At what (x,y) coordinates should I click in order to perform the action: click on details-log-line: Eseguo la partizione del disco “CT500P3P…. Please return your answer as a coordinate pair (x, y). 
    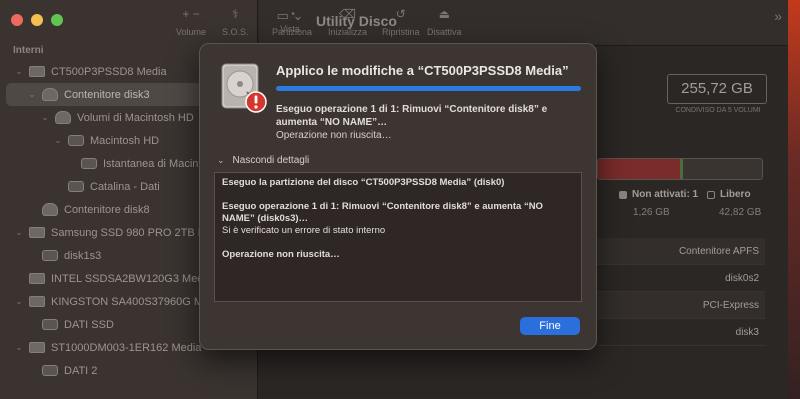
    Looking at the image, I should click on (363, 182).